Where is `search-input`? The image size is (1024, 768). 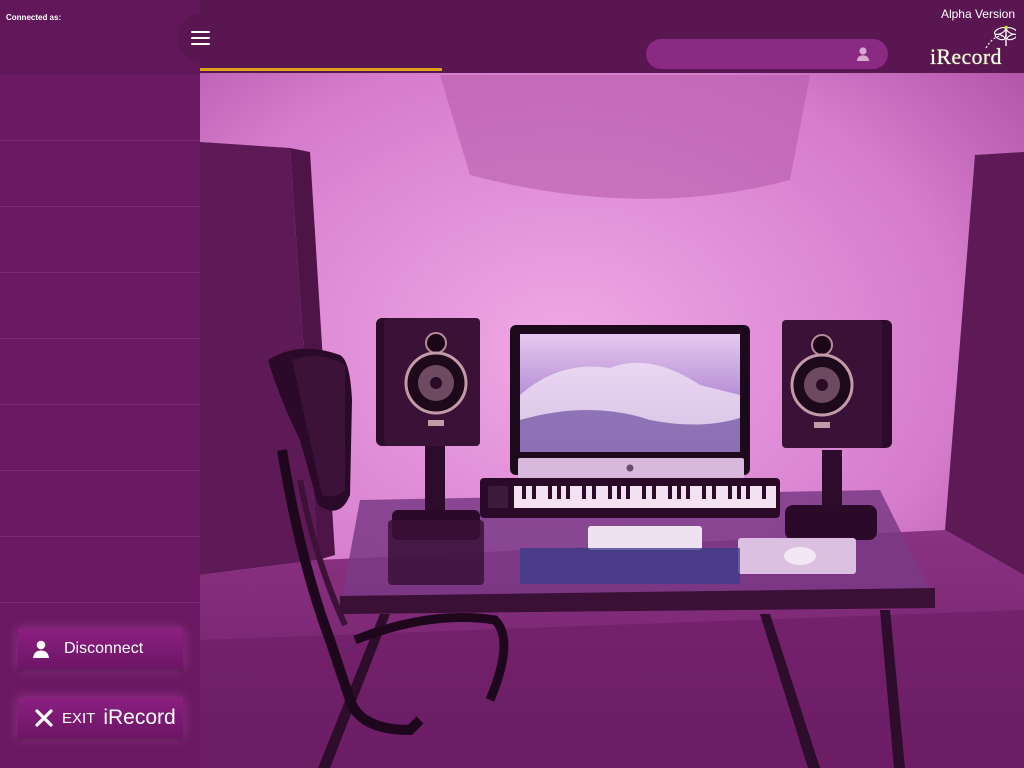
search-input is located at coordinates (767, 54).